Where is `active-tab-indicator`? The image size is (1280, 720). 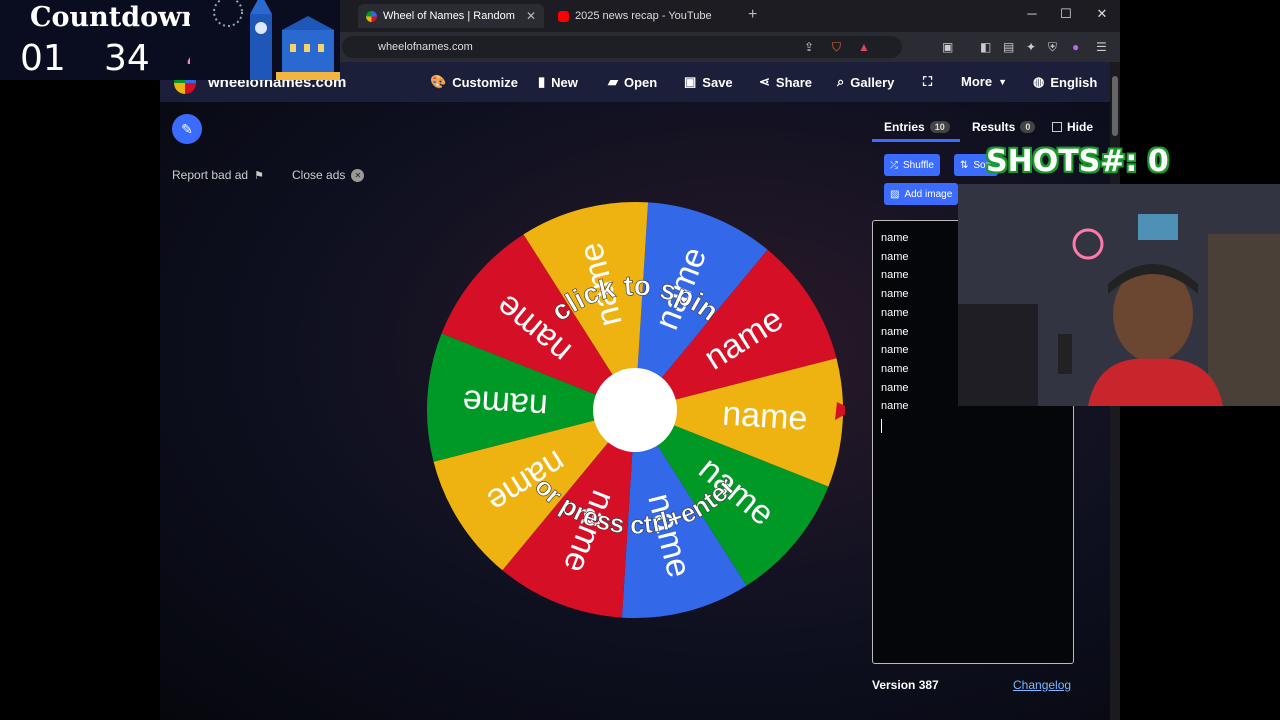
active-tab-indicator is located at coordinates (916, 140).